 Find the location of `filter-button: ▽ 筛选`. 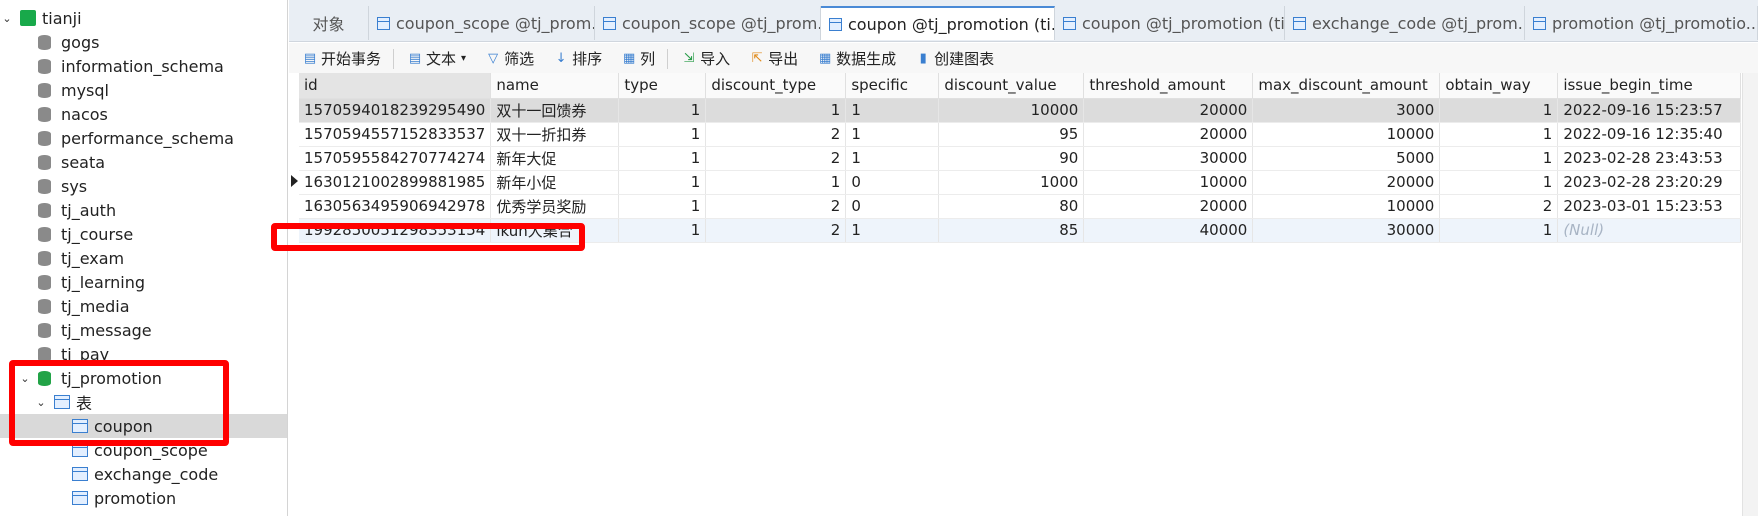

filter-button: ▽ 筛选 is located at coordinates (510, 59).